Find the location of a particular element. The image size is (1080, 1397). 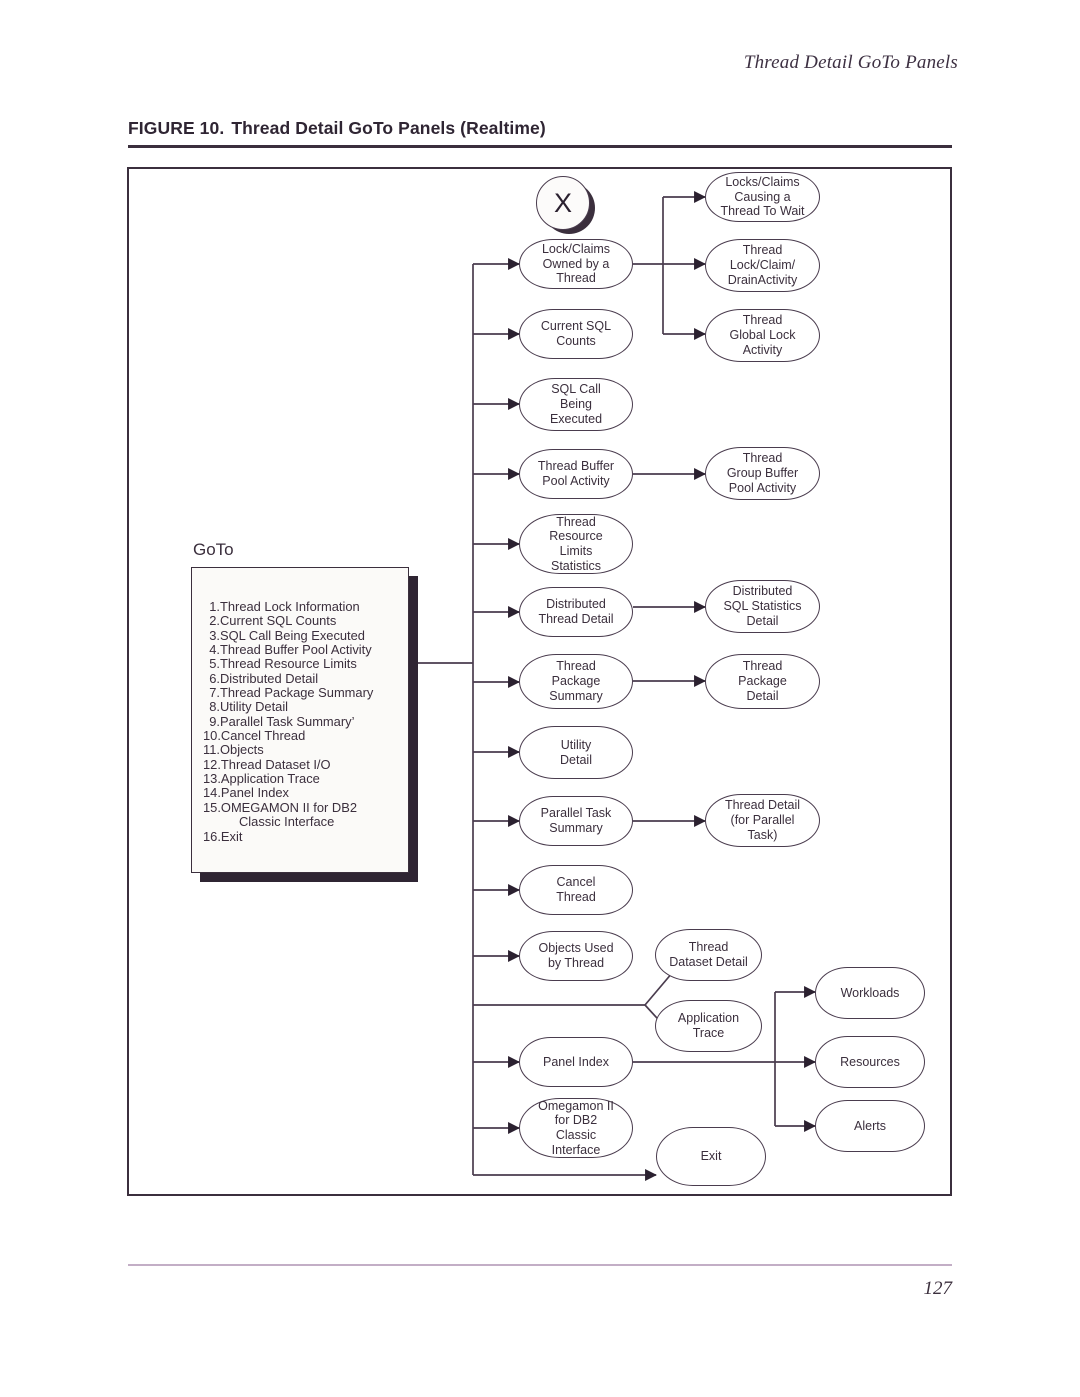

node-parallel-task-summary: Parallel Task Summary is located at coordinates (576, 821).